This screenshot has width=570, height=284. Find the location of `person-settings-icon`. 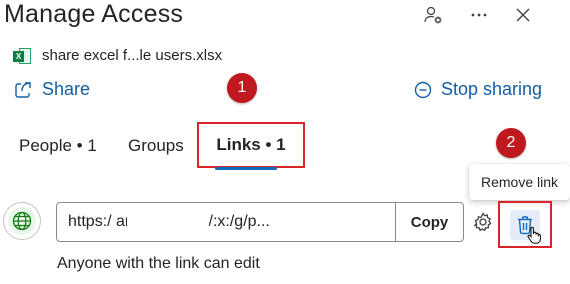

person-settings-icon is located at coordinates (433, 15).